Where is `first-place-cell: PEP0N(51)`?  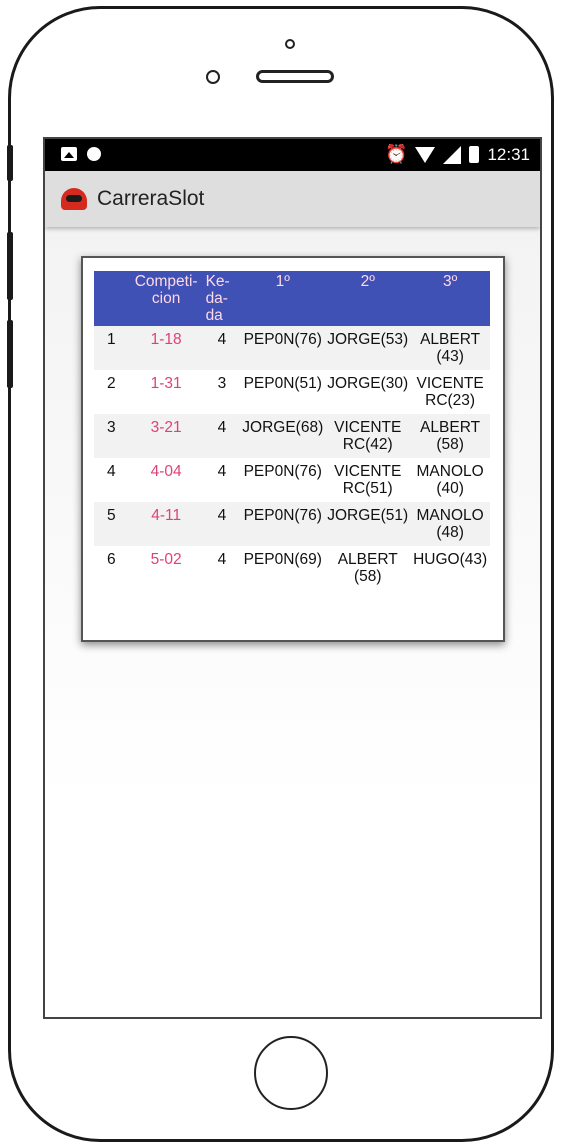
first-place-cell: PEP0N(51) is located at coordinates (283, 392).